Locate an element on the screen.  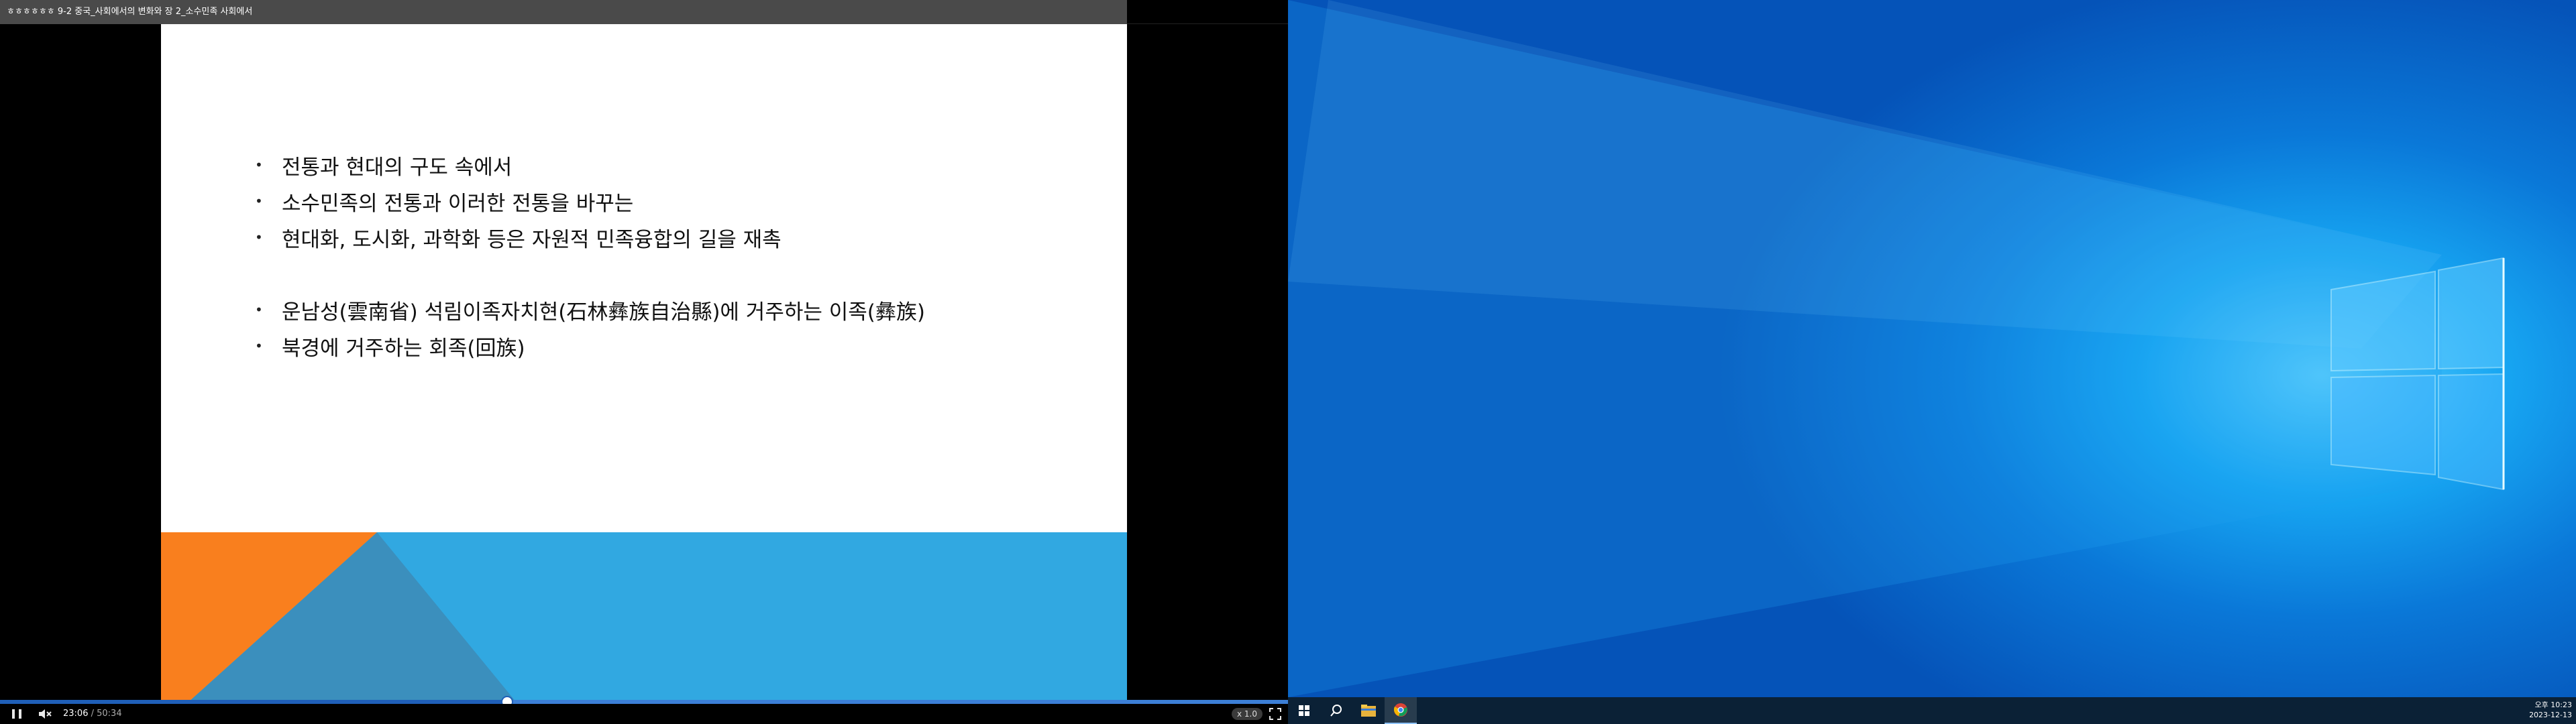
slide-bullet-5: • 북경에 거주하는 회족(回族) is located at coordinates (390, 346).